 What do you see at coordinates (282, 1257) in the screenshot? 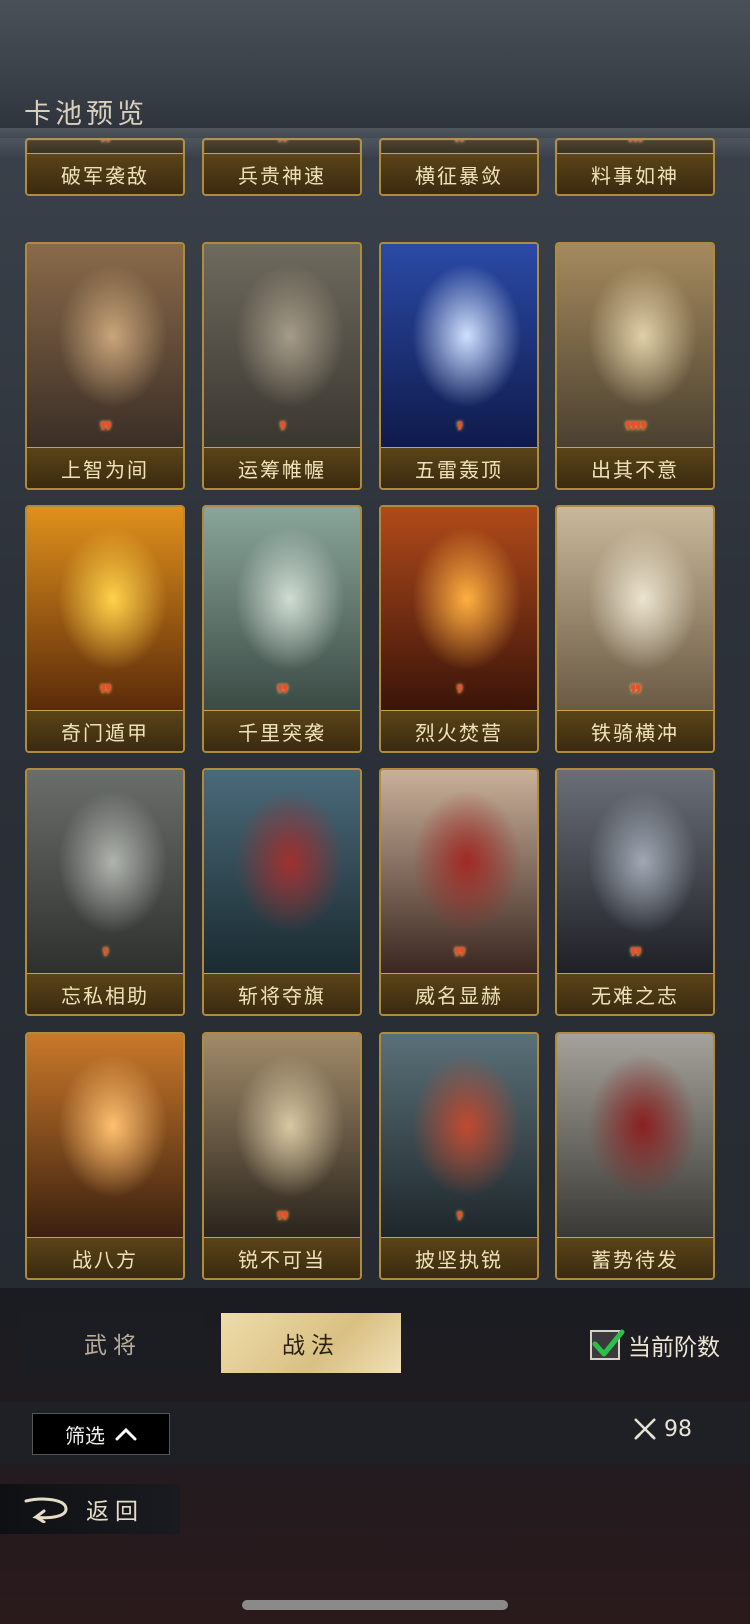
I see `card-name: 锐不可当` at bounding box center [282, 1257].